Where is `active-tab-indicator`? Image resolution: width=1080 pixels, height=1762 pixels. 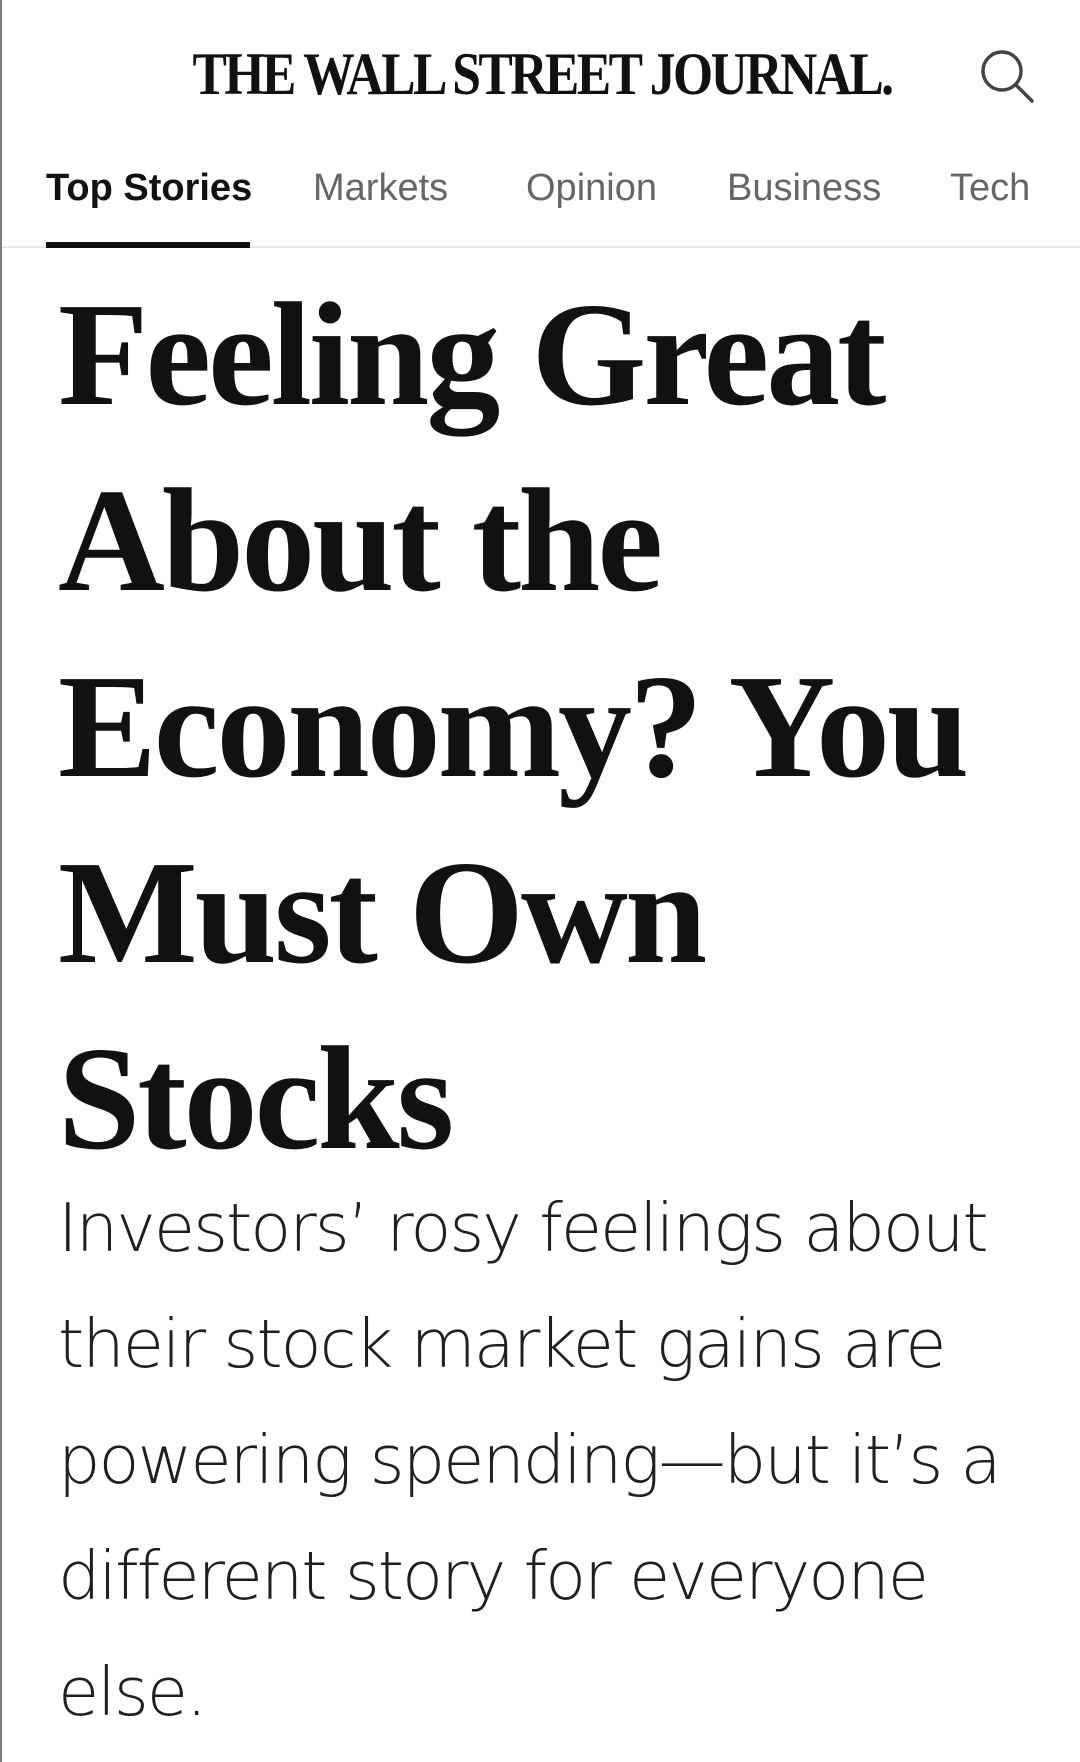 active-tab-indicator is located at coordinates (148, 245).